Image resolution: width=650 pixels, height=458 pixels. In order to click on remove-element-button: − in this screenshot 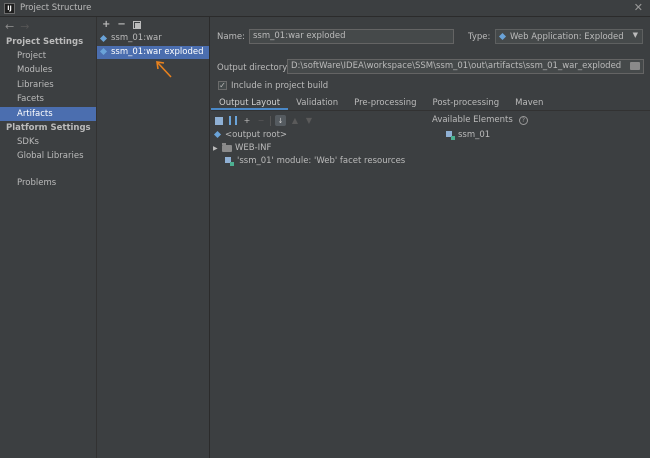, I will do `click(261, 121)`.